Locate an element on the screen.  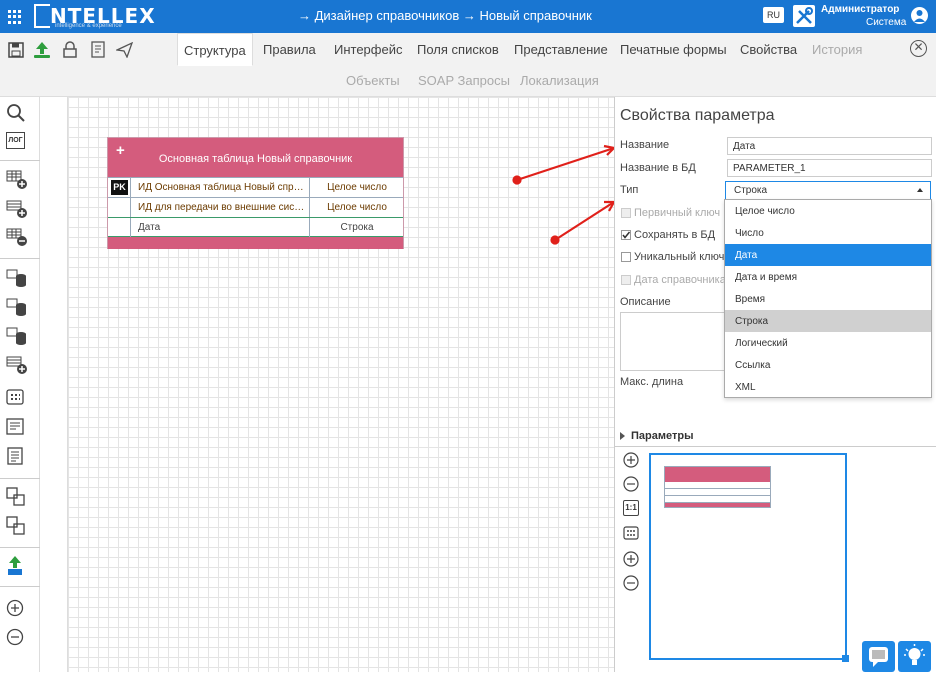
type-option: XML is located at coordinates (828, 387).